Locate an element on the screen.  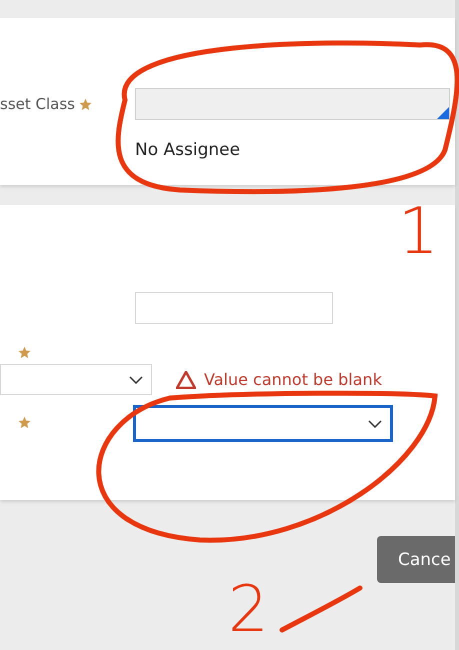
text-field is located at coordinates (234, 308).